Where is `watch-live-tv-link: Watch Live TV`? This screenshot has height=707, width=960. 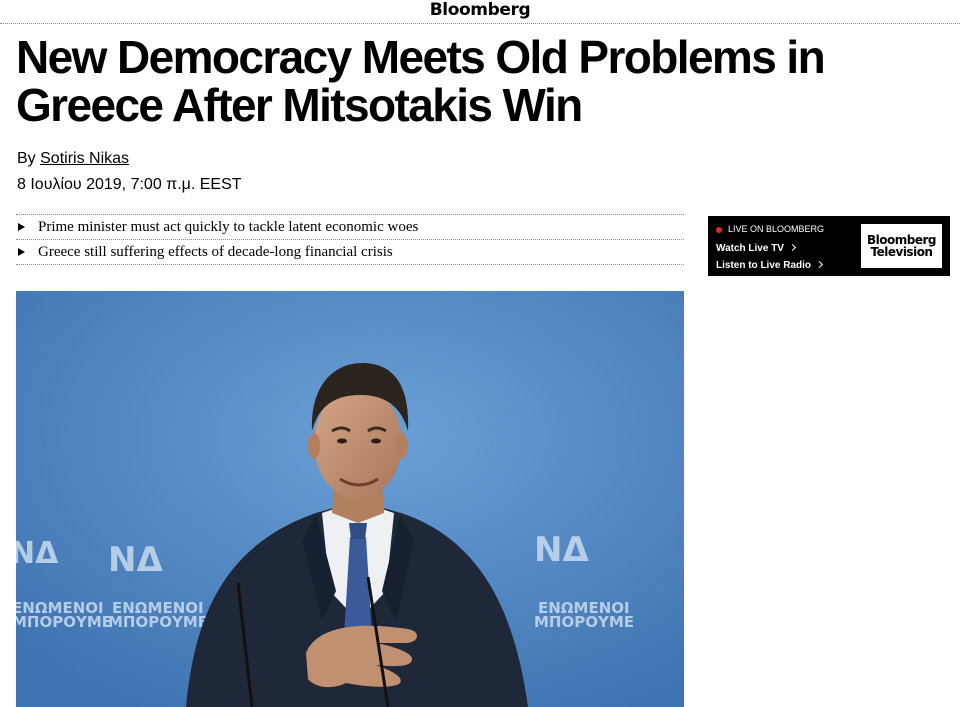 watch-live-tv-link: Watch Live TV is located at coordinates (756, 249).